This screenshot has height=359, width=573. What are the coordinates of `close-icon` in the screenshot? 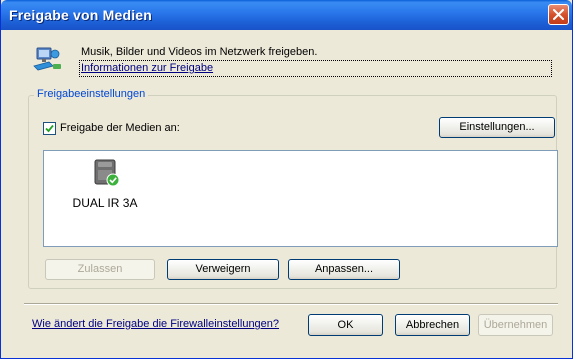 It's located at (558, 14).